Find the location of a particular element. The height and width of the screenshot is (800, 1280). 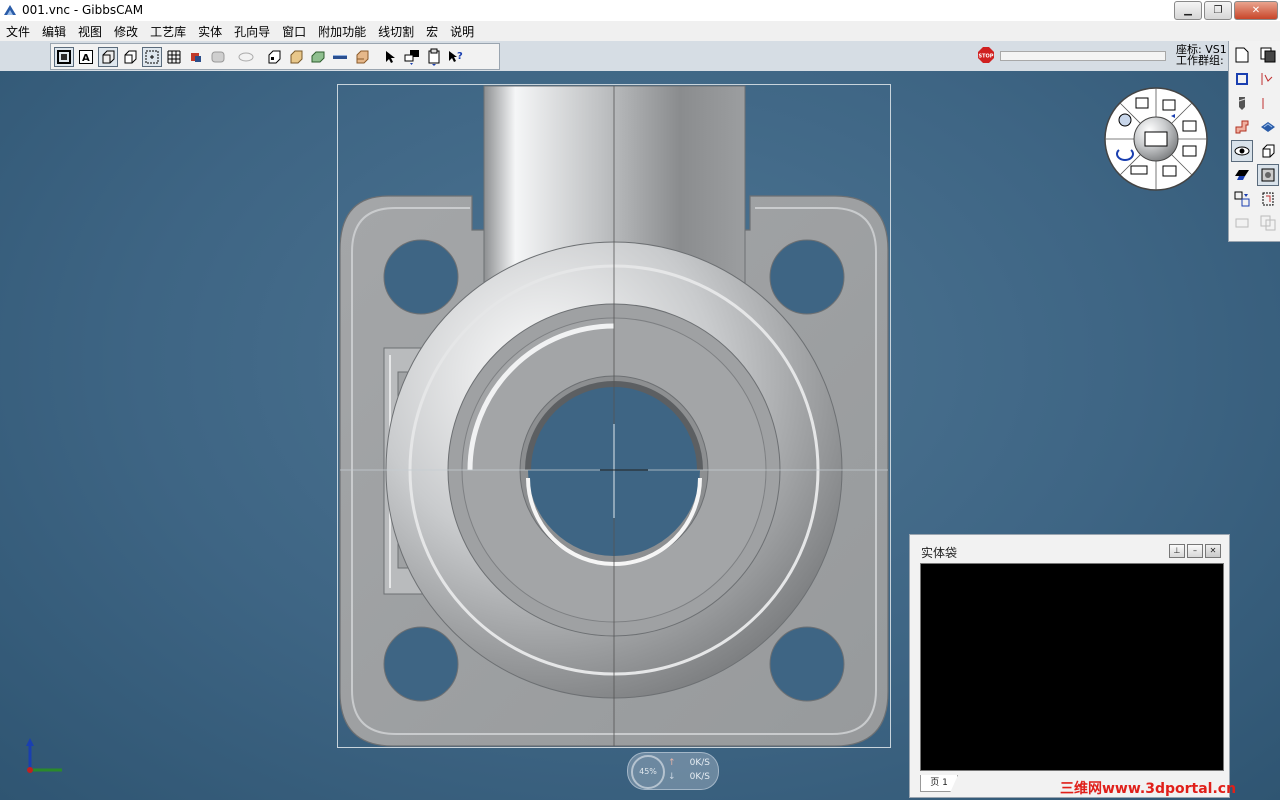

solid-bag-canvas is located at coordinates (1072, 667).